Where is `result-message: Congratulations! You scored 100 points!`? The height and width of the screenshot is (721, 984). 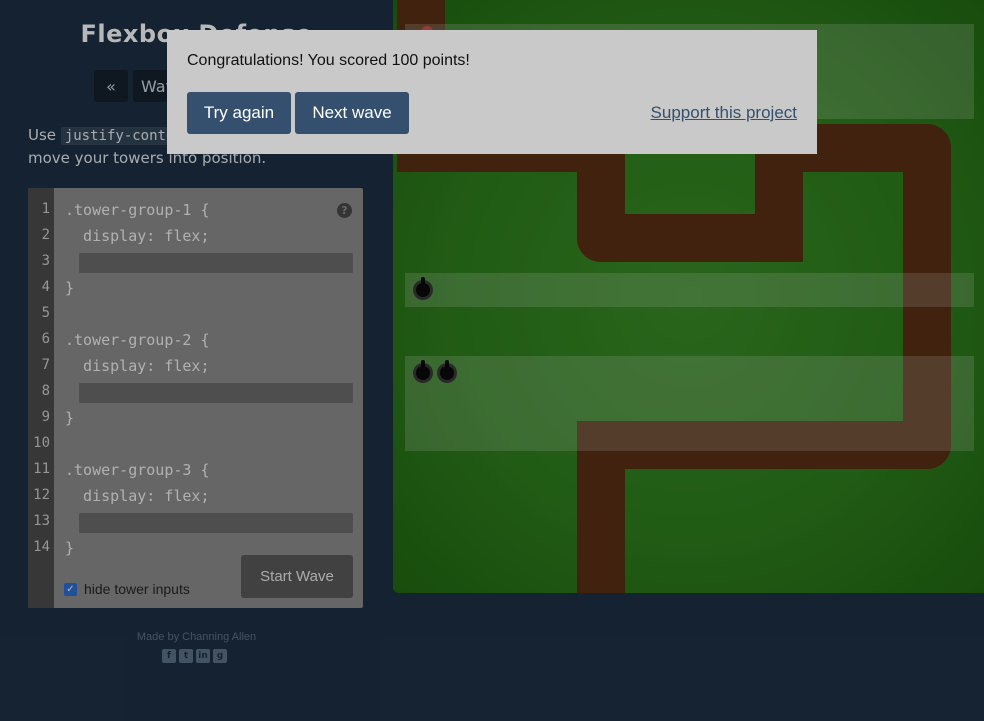
result-message: Congratulations! You scored 100 points! is located at coordinates (328, 60).